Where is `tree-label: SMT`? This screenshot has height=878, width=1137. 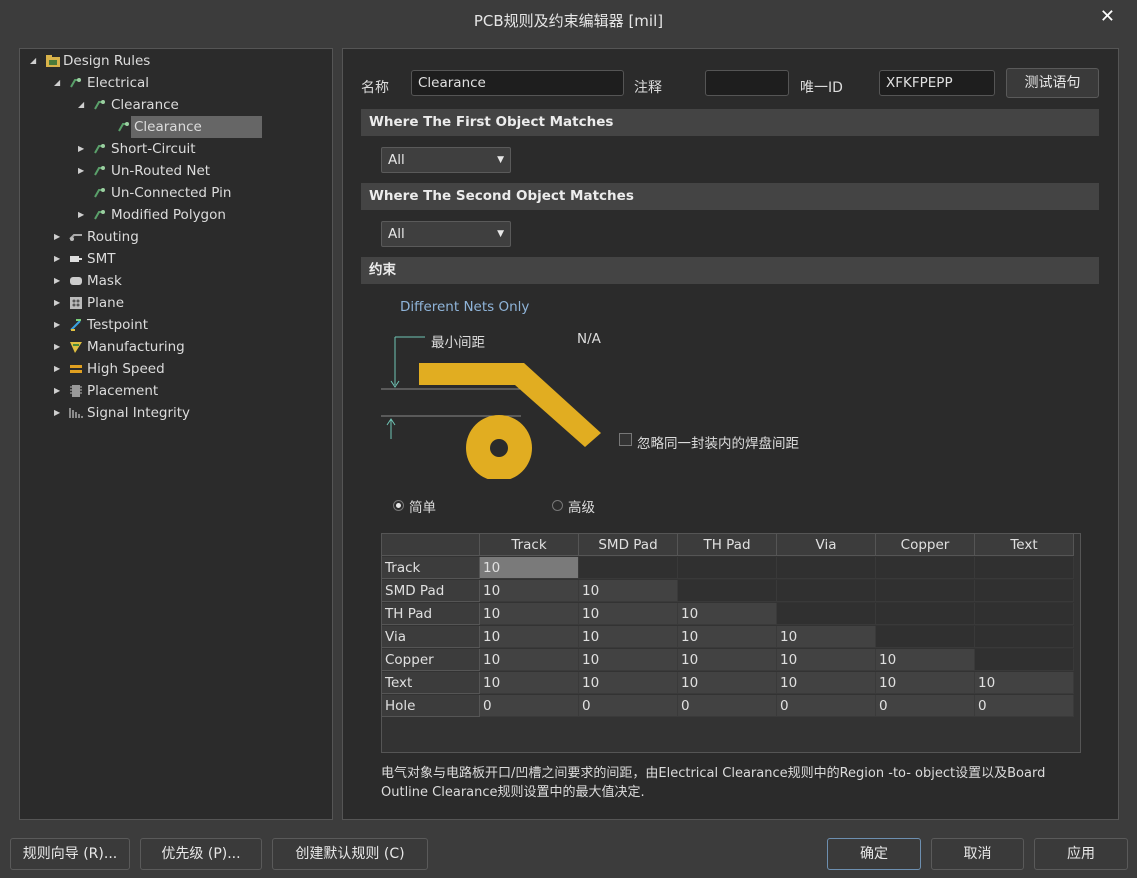 tree-label: SMT is located at coordinates (101, 259).